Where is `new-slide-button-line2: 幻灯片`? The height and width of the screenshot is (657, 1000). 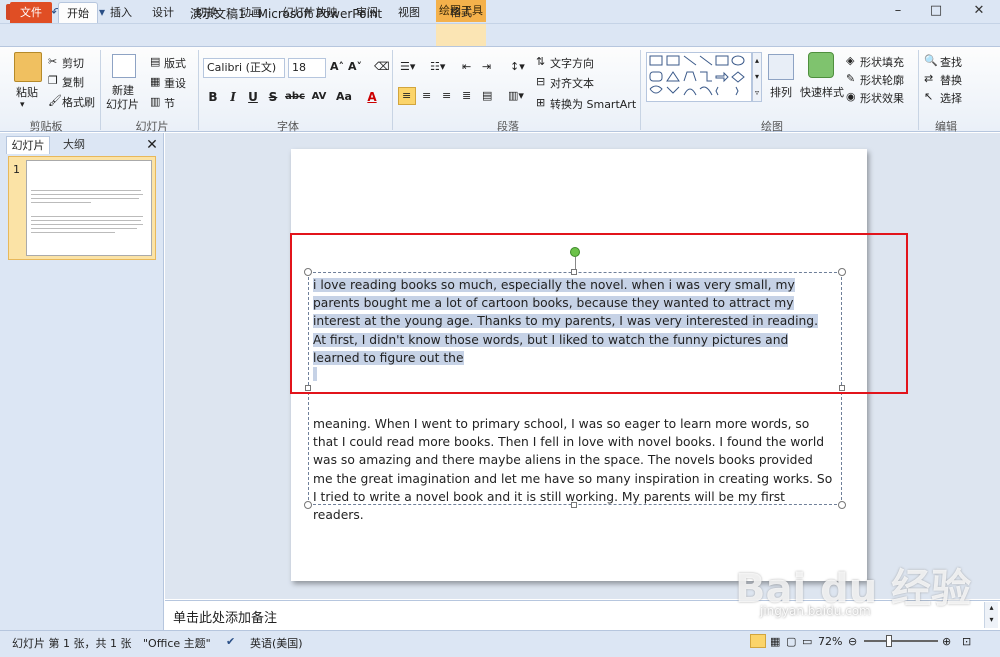 new-slide-button-line2: 幻灯片 is located at coordinates (122, 104).